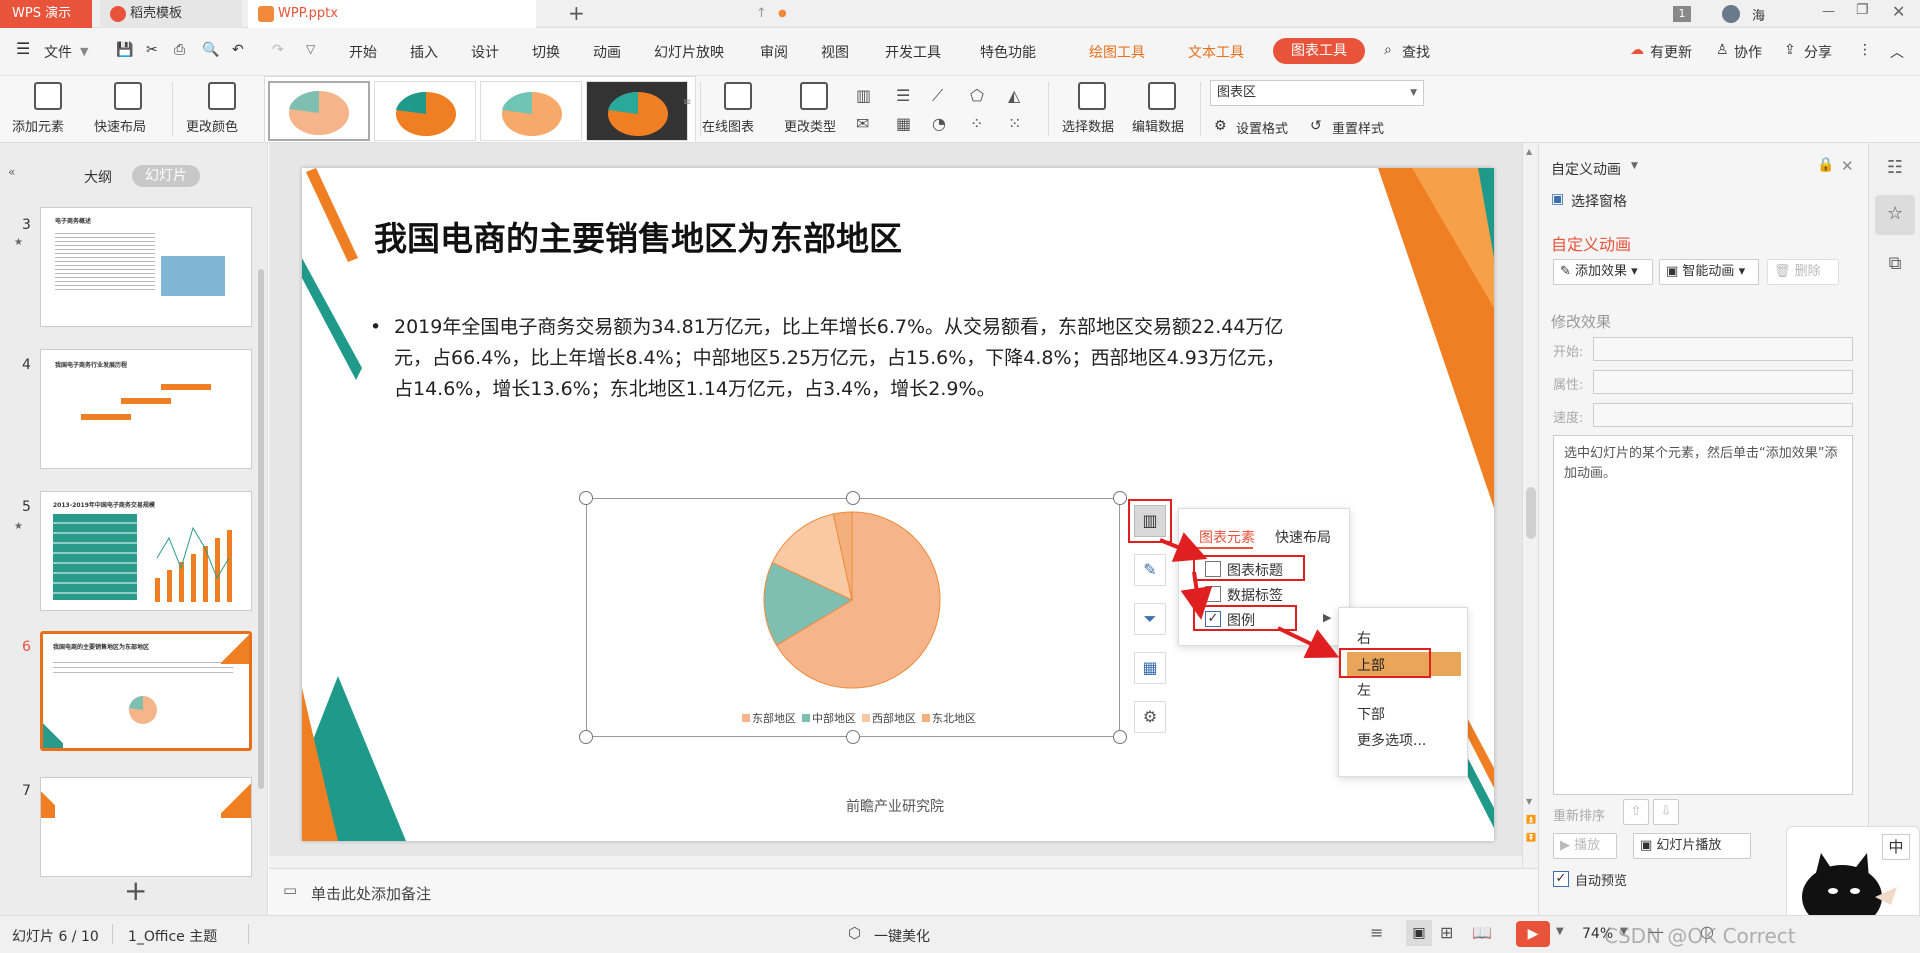 This screenshot has width=1920, height=953. I want to click on play-slideshow-button: ▶, so click(1533, 934).